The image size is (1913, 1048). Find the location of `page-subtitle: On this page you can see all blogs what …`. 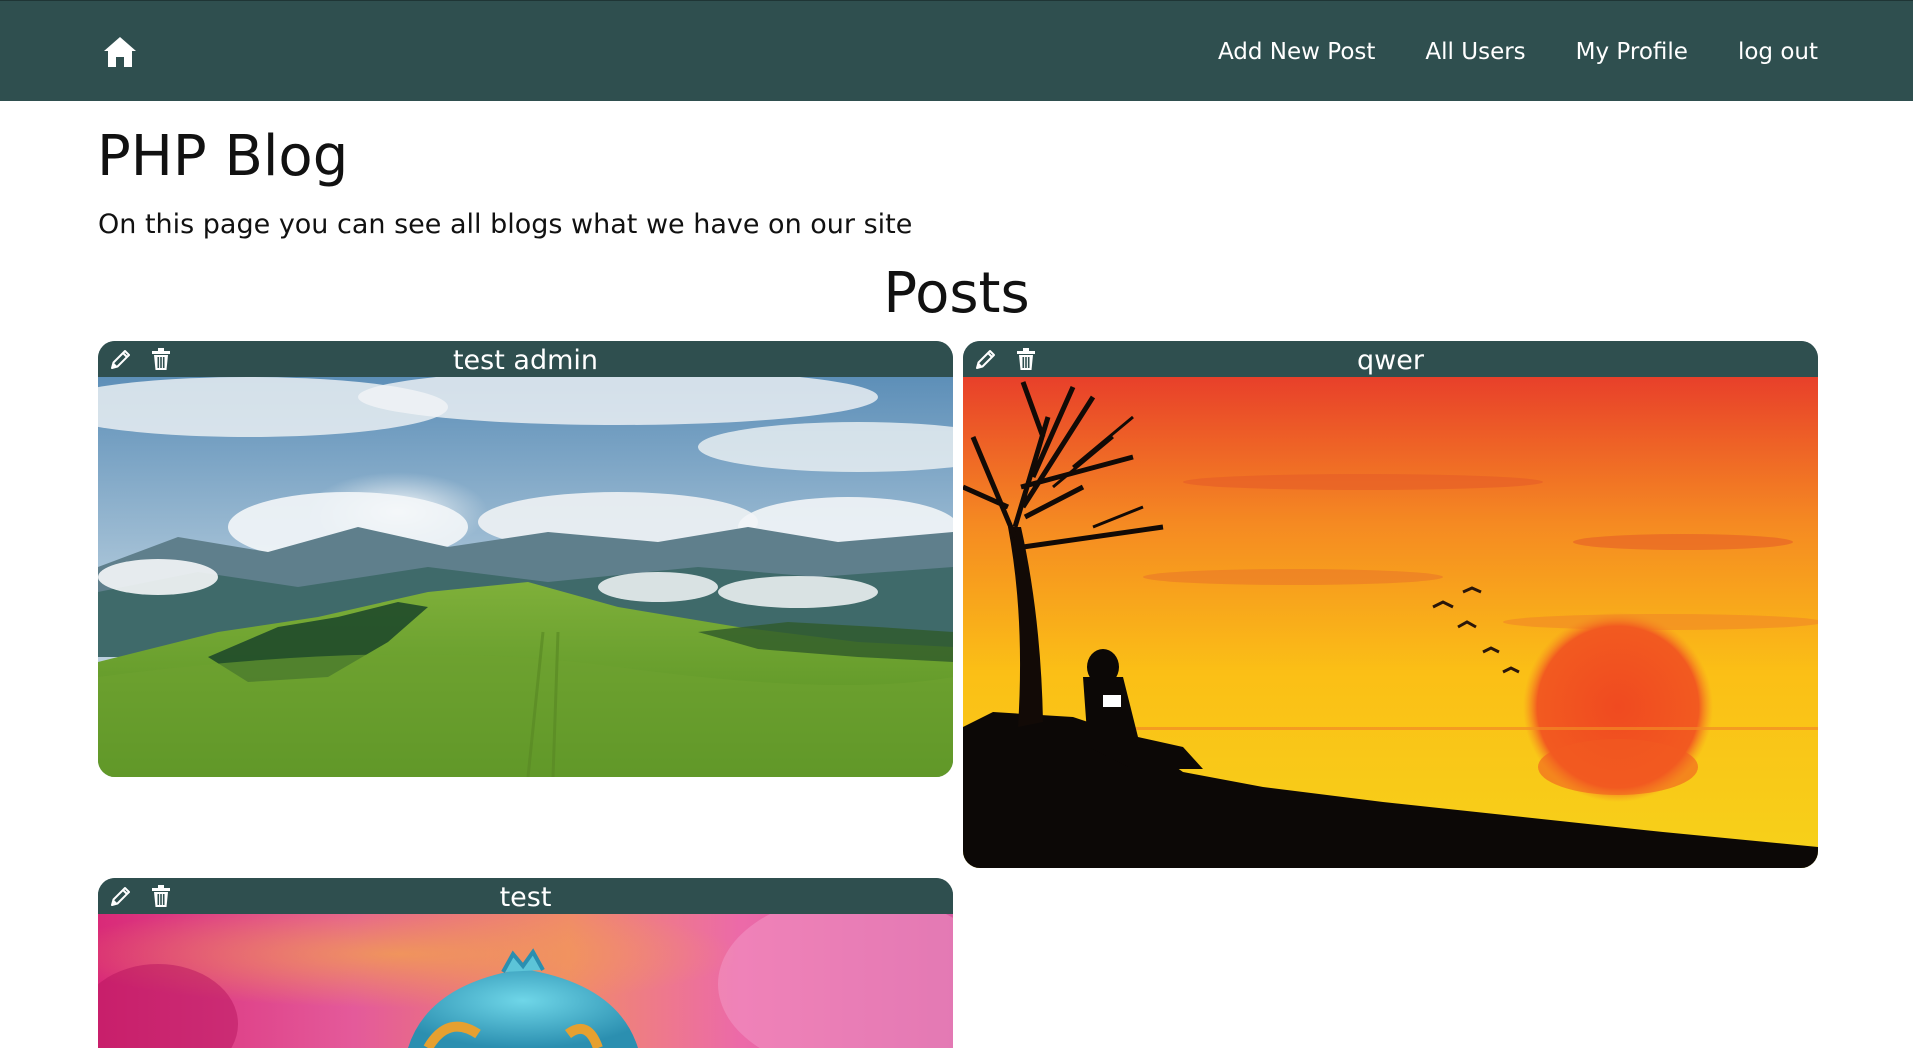

page-subtitle: On this page you can see all blogs what … is located at coordinates (505, 224).